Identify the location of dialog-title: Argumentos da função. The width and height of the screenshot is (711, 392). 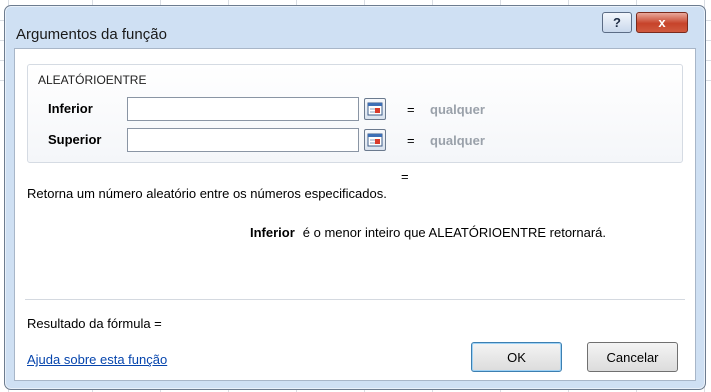
(91, 34).